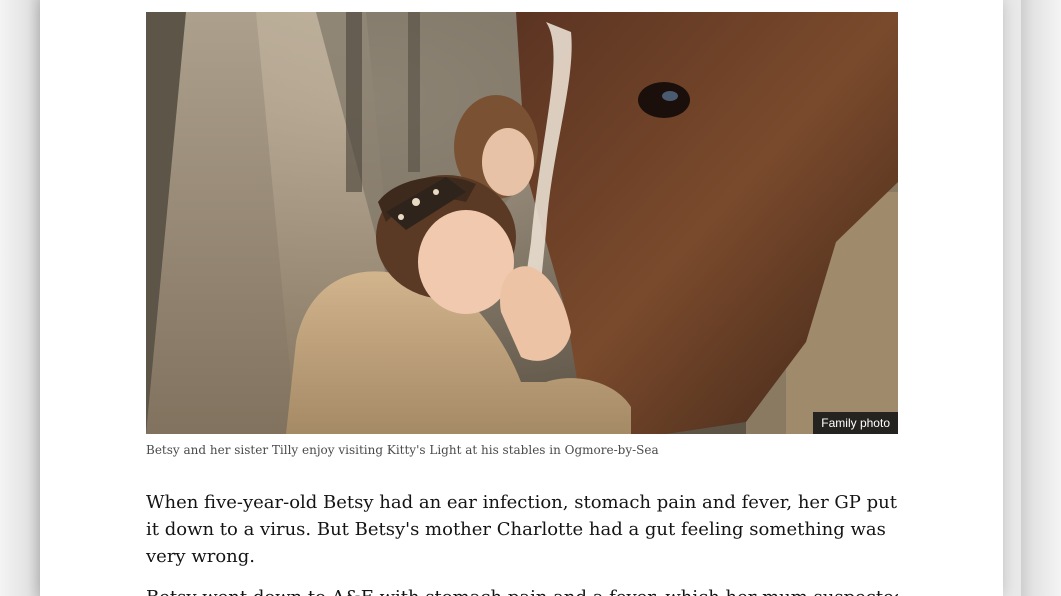  Describe the element at coordinates (20, 298) in the screenshot. I see `left-margin` at that location.